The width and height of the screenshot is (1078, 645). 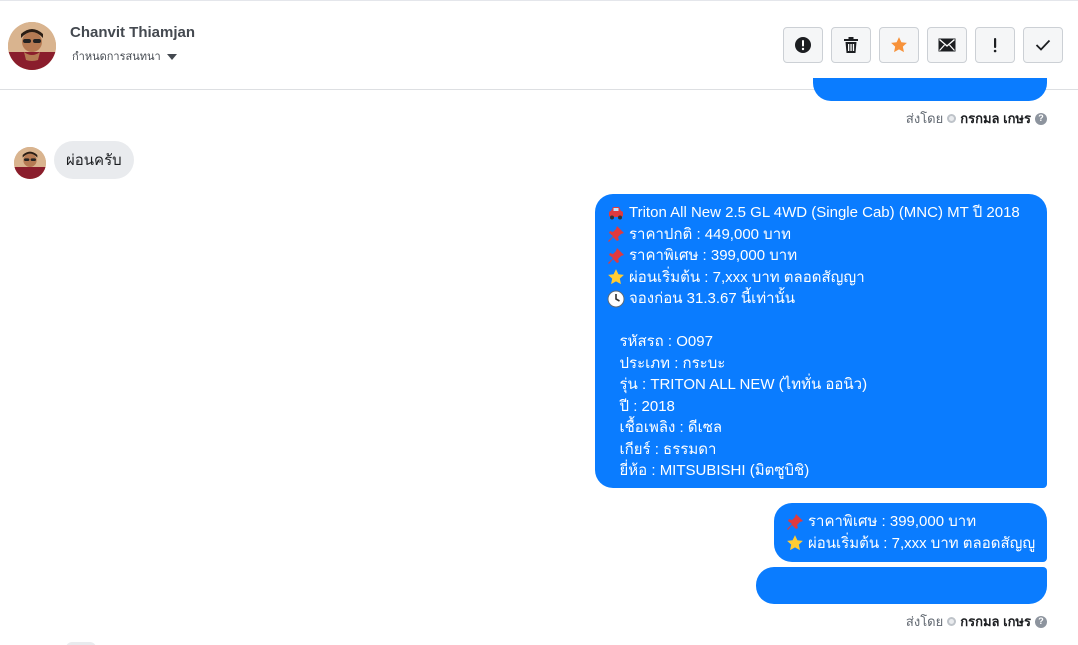 I want to click on check-icon, so click(x=1043, y=45).